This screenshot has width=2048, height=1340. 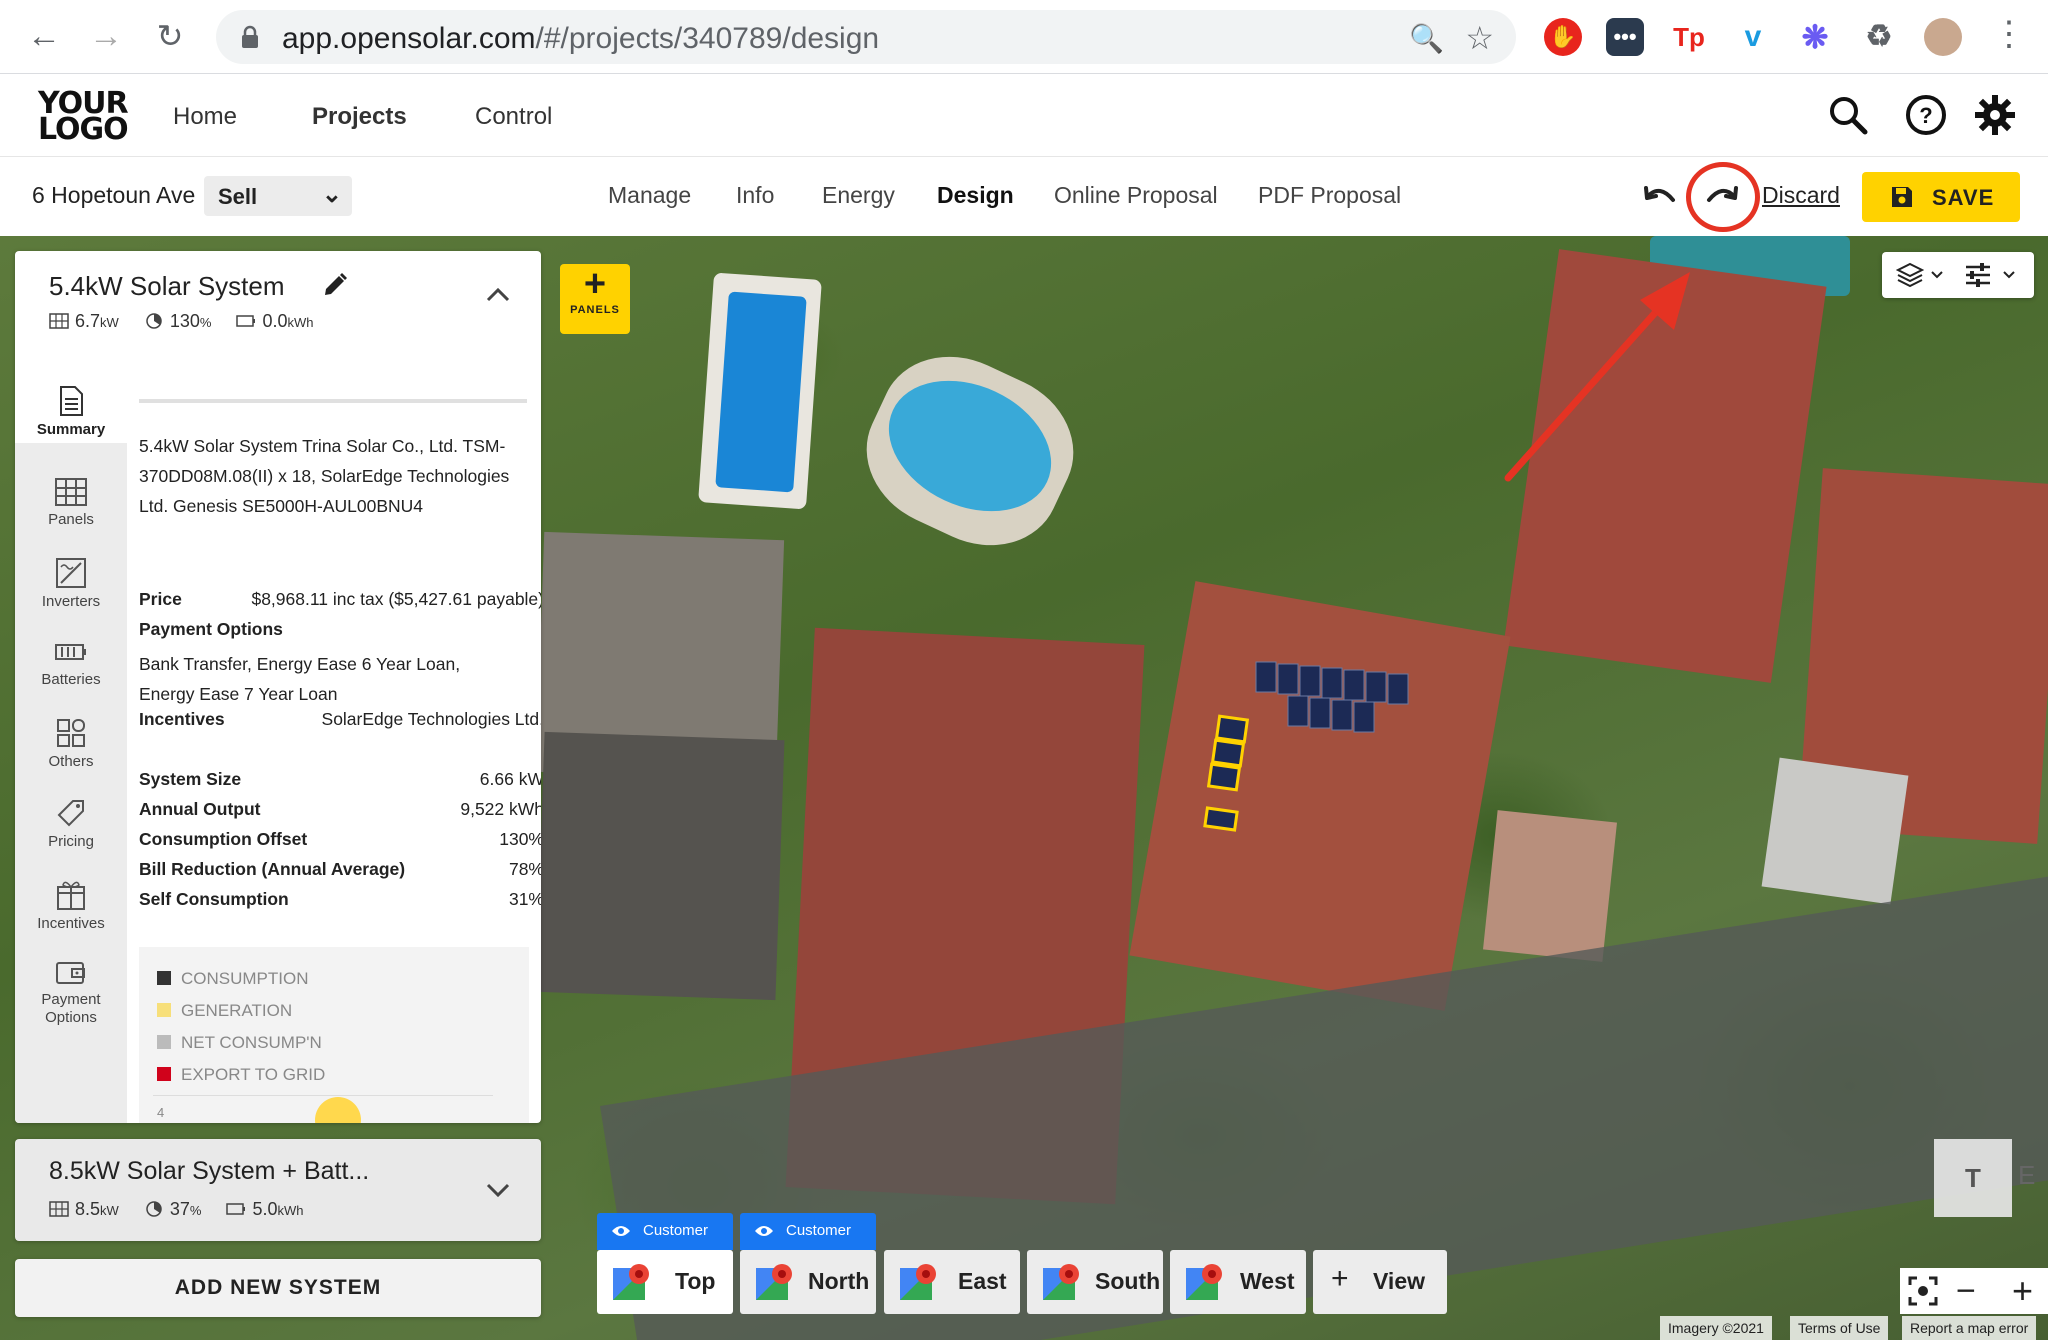 What do you see at coordinates (2009, 34) in the screenshot?
I see `browser-menu-icon: ⋮` at bounding box center [2009, 34].